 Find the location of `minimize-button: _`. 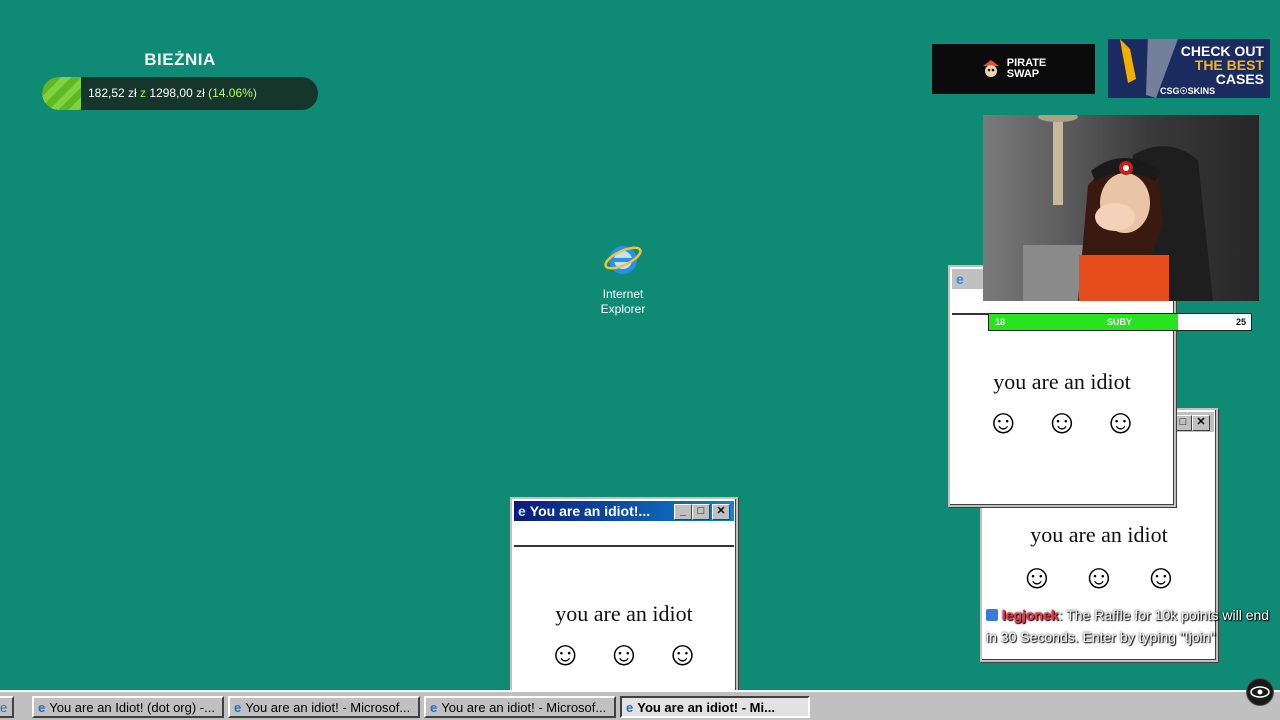

minimize-button: _ is located at coordinates (683, 512).